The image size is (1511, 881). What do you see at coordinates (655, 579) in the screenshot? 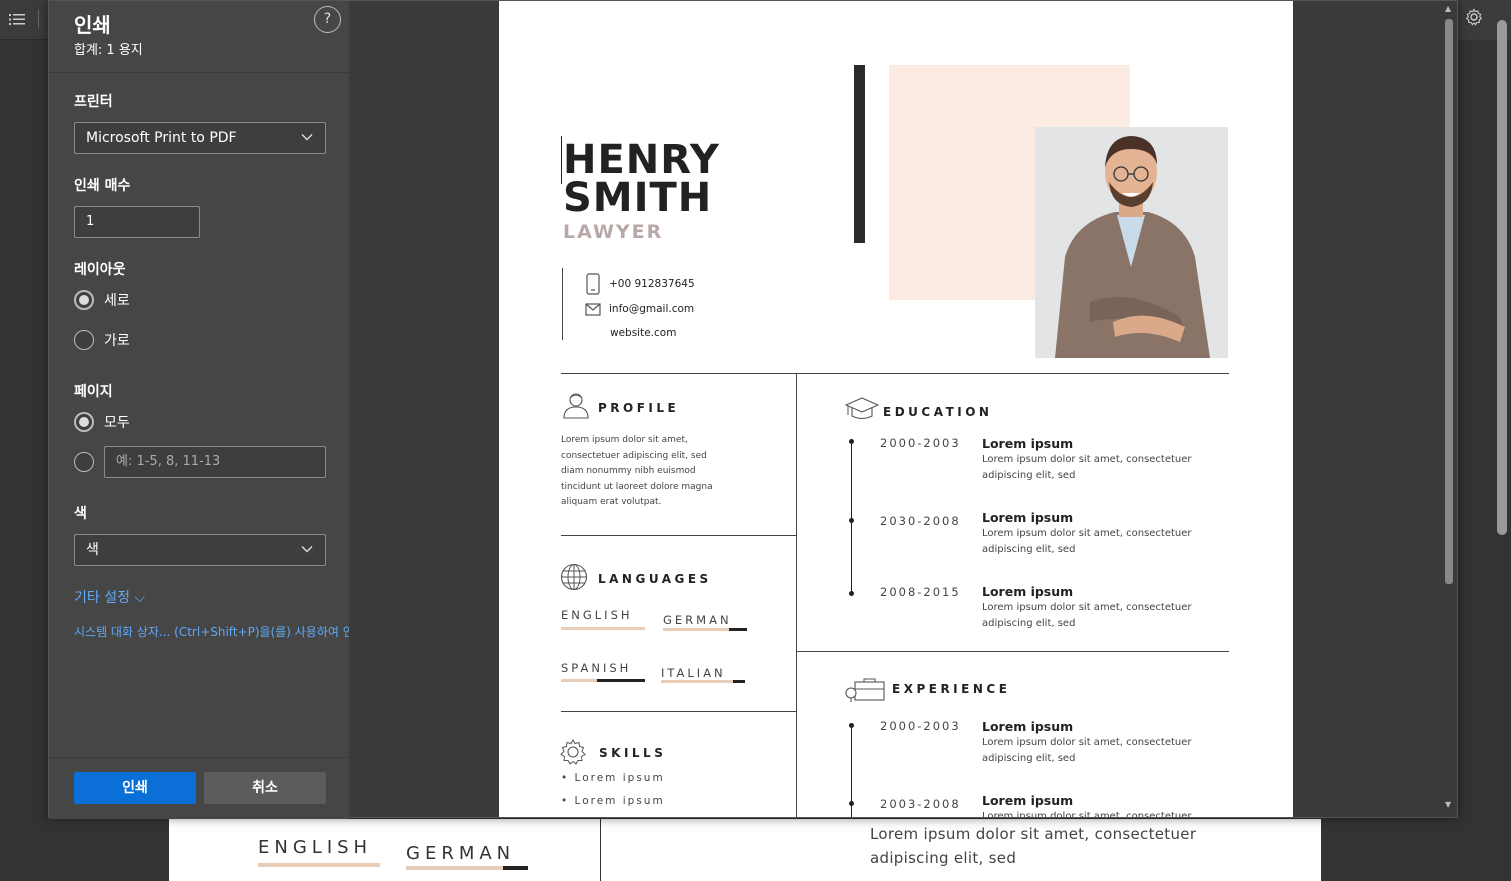
I see `languages-heading: LANGUAGES` at bounding box center [655, 579].